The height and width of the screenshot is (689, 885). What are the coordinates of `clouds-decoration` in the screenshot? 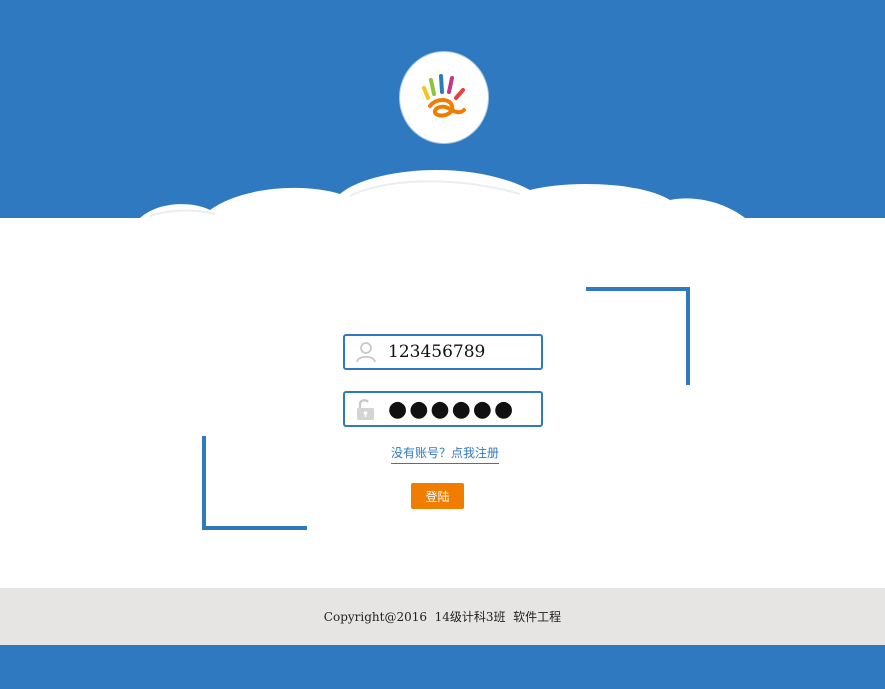 It's located at (442, 193).